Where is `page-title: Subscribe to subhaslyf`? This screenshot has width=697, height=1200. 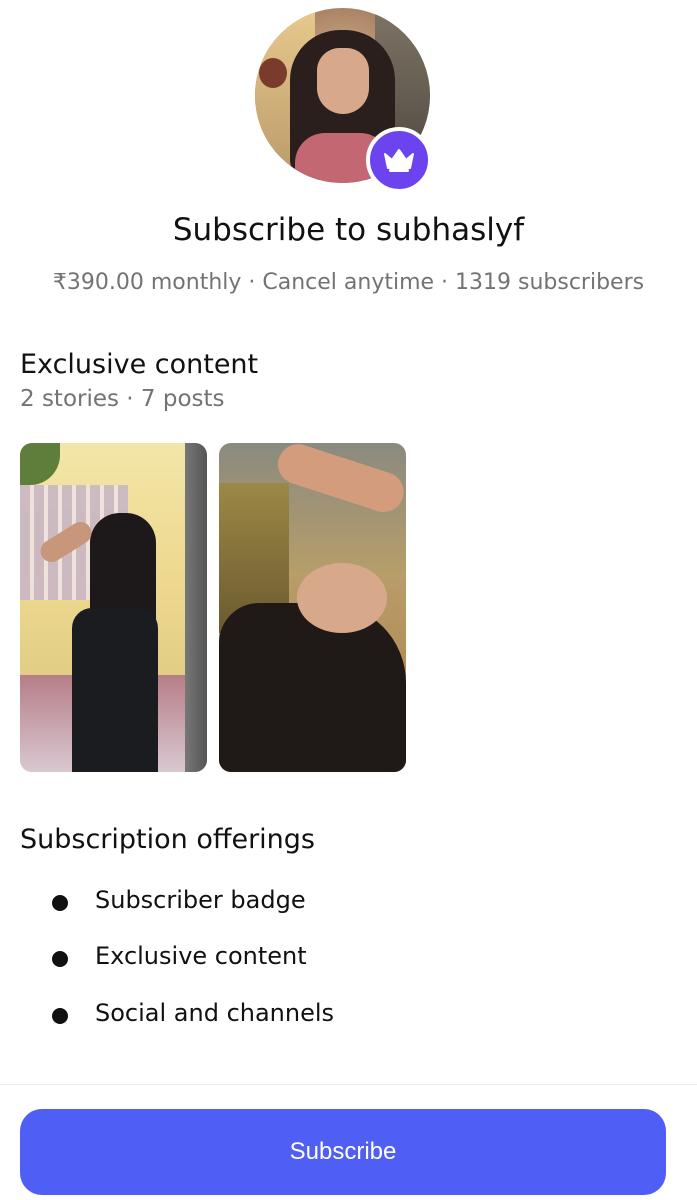
page-title: Subscribe to subhaslyf is located at coordinates (348, 230).